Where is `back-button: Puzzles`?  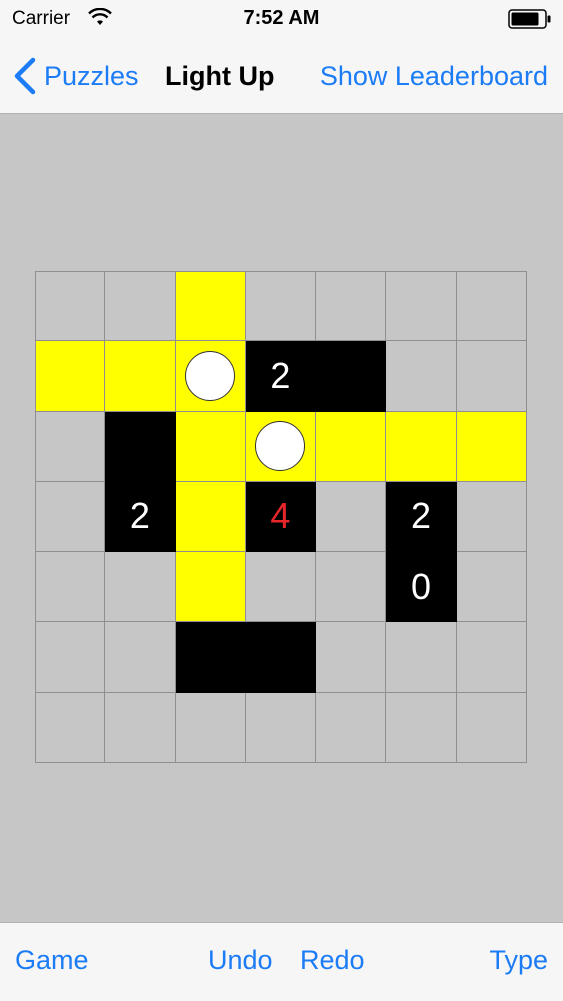
back-button: Puzzles is located at coordinates (75, 76).